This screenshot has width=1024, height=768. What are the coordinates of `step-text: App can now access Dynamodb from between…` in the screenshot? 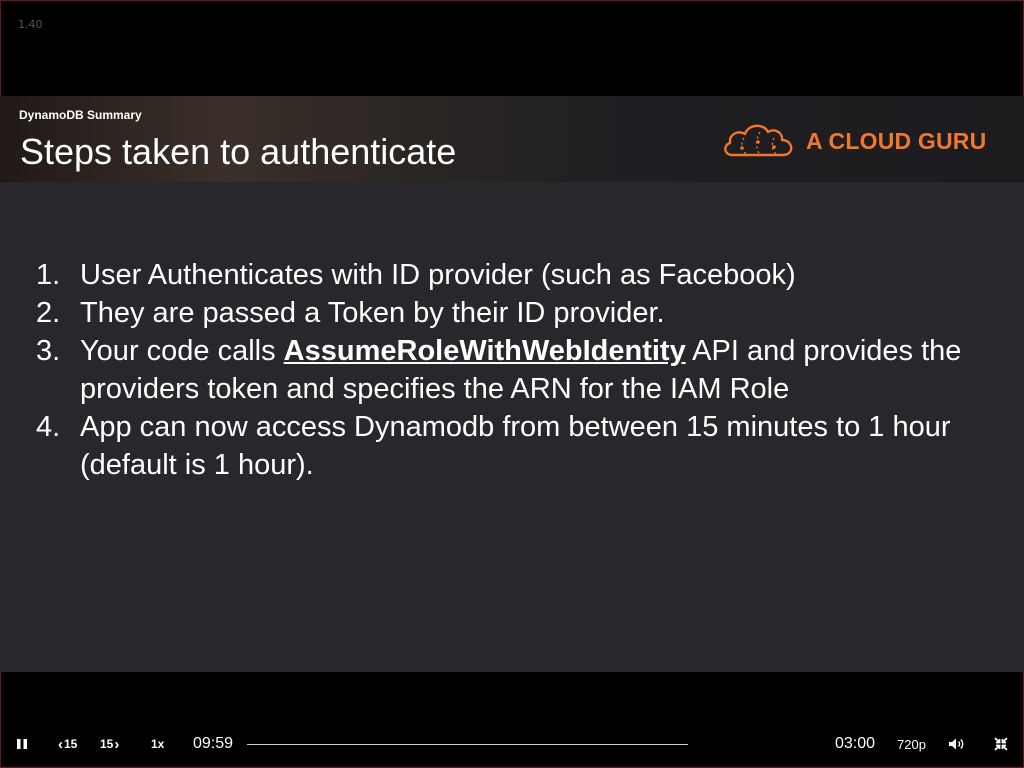 It's located at (515, 446).